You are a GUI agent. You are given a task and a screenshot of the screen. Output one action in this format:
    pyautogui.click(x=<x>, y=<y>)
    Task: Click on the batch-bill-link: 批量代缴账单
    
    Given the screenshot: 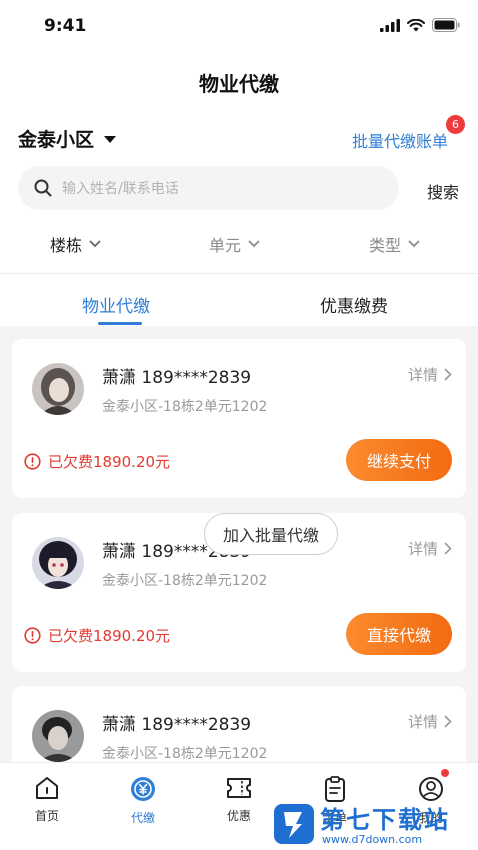 What is the action you would take?
    pyautogui.click(x=400, y=140)
    